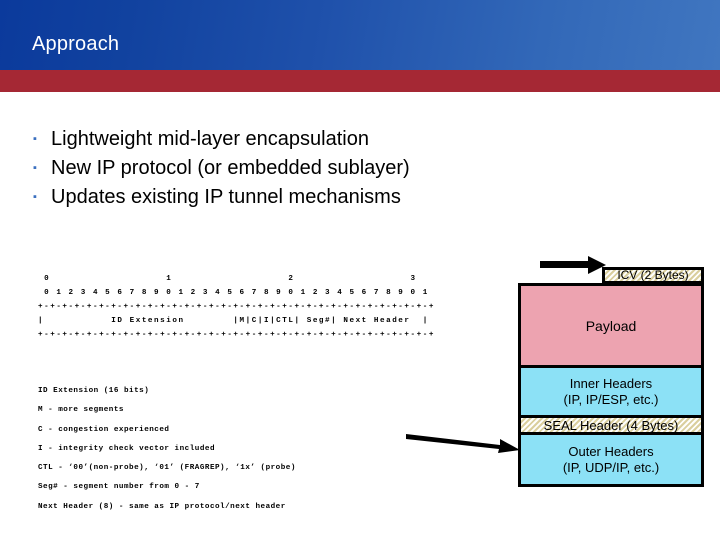 Image resolution: width=720 pixels, height=540 pixels. I want to click on slide-header: Approach, so click(360, 35).